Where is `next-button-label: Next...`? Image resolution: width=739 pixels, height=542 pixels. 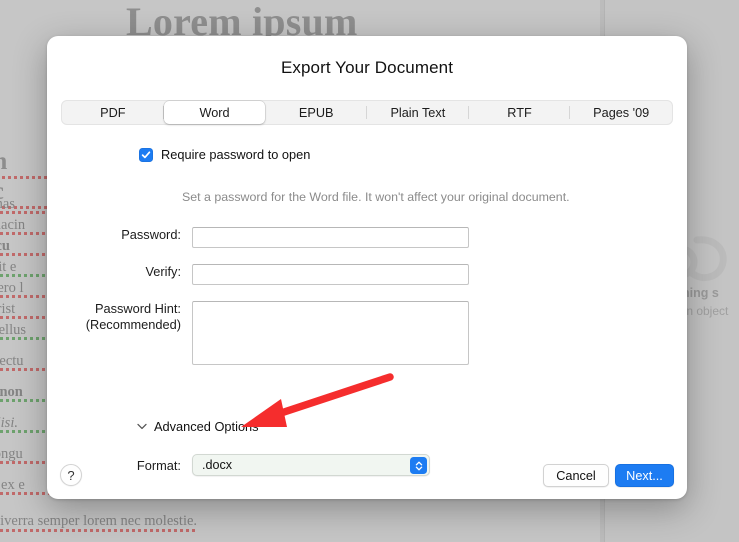 next-button-label: Next... is located at coordinates (644, 475).